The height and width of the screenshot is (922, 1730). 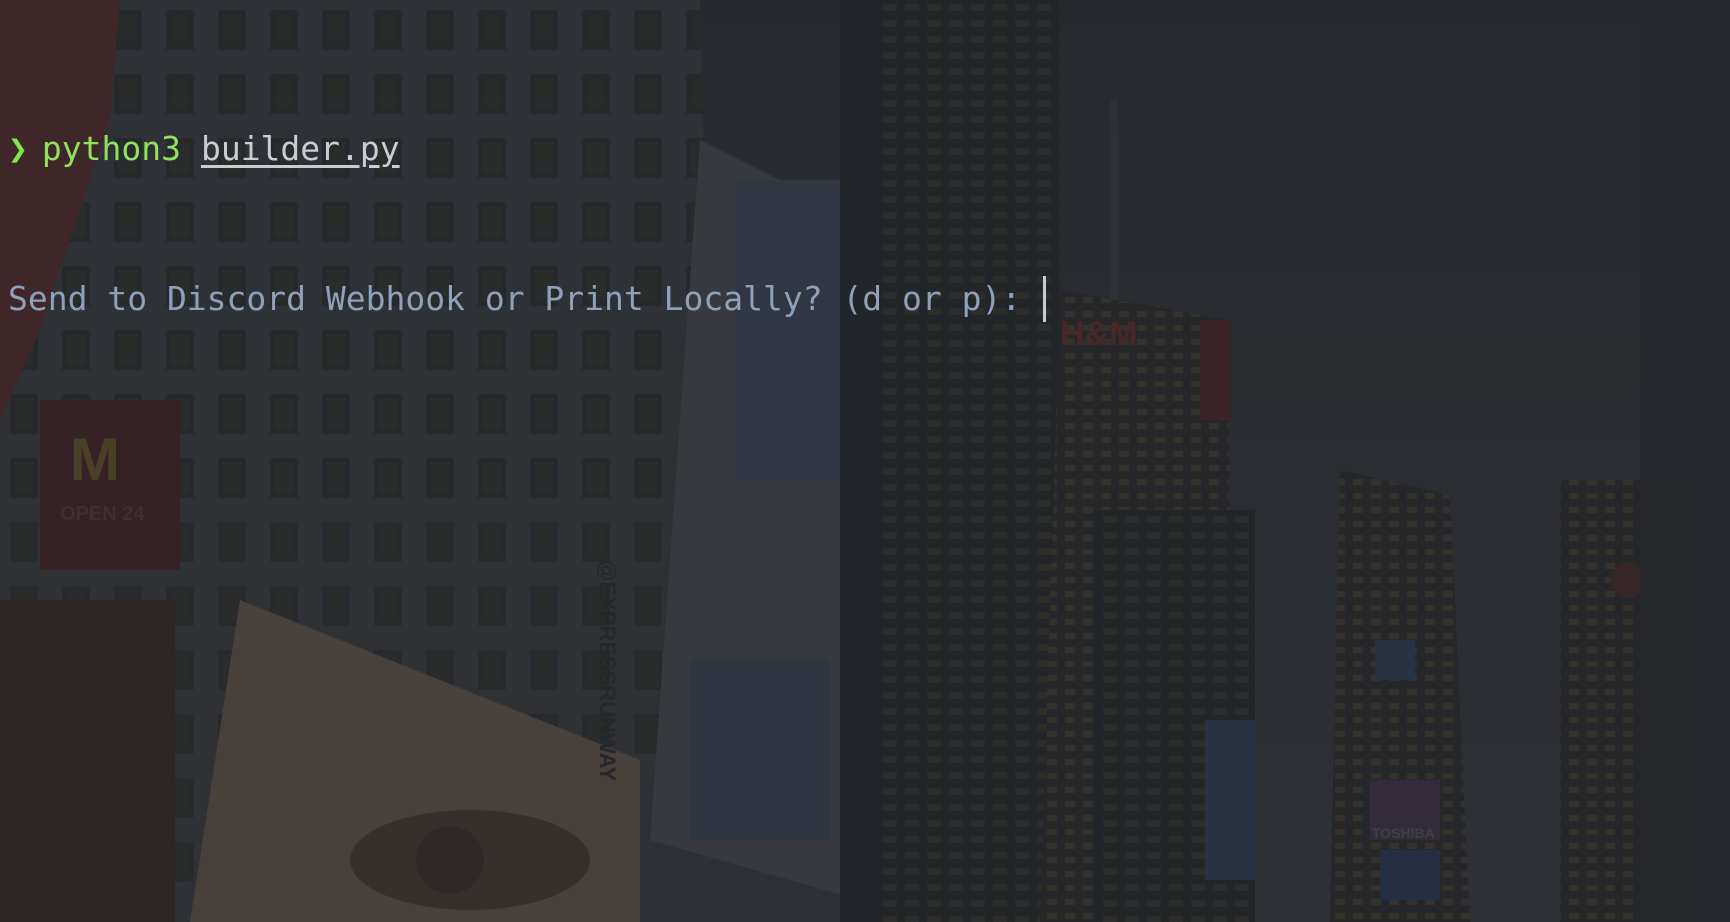 I want to click on command-text: python3, so click(x=111, y=148).